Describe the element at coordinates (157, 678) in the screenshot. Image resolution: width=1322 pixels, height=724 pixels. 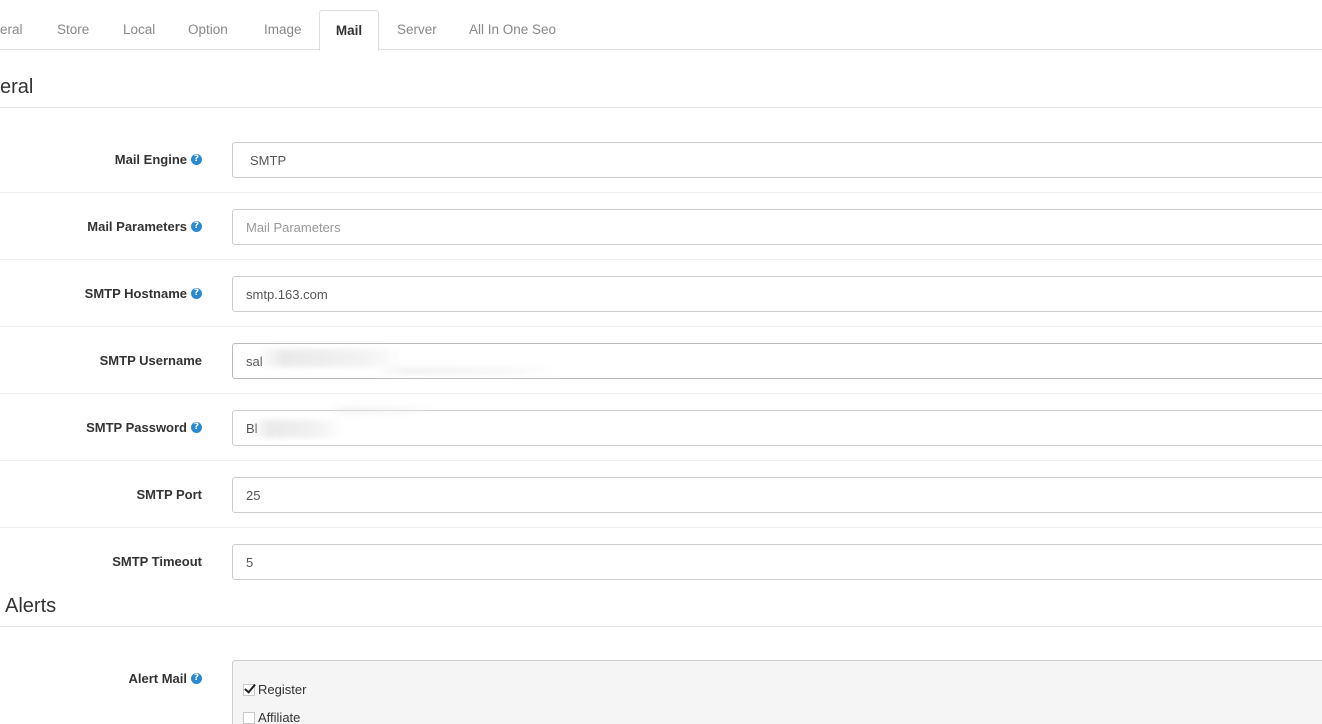
I see `alert-mail-label-text: Alert Mail` at that location.